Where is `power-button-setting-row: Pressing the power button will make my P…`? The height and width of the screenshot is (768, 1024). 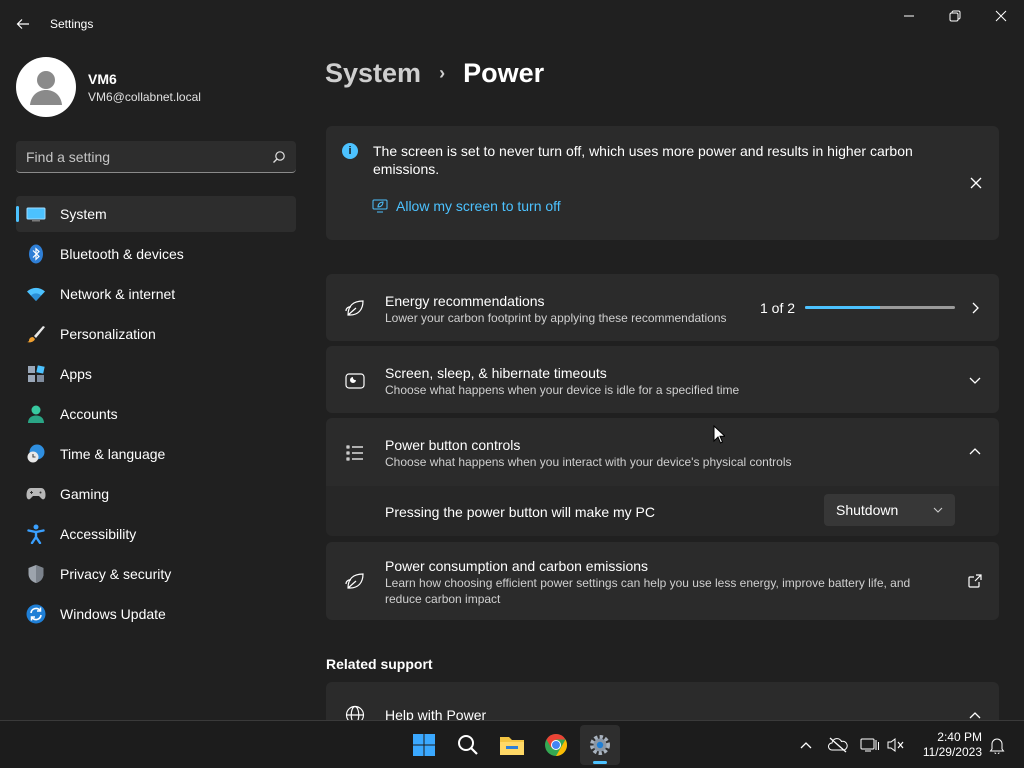 power-button-setting-row: Pressing the power button will make my P… is located at coordinates (662, 511).